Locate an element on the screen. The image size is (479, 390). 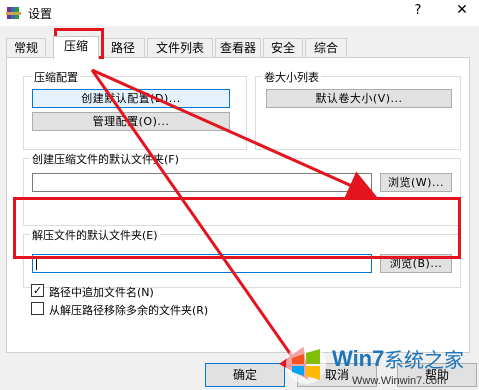
remove-redundant-label: 从解压路径移除多余的文件夹(R) is located at coordinates (129, 310).